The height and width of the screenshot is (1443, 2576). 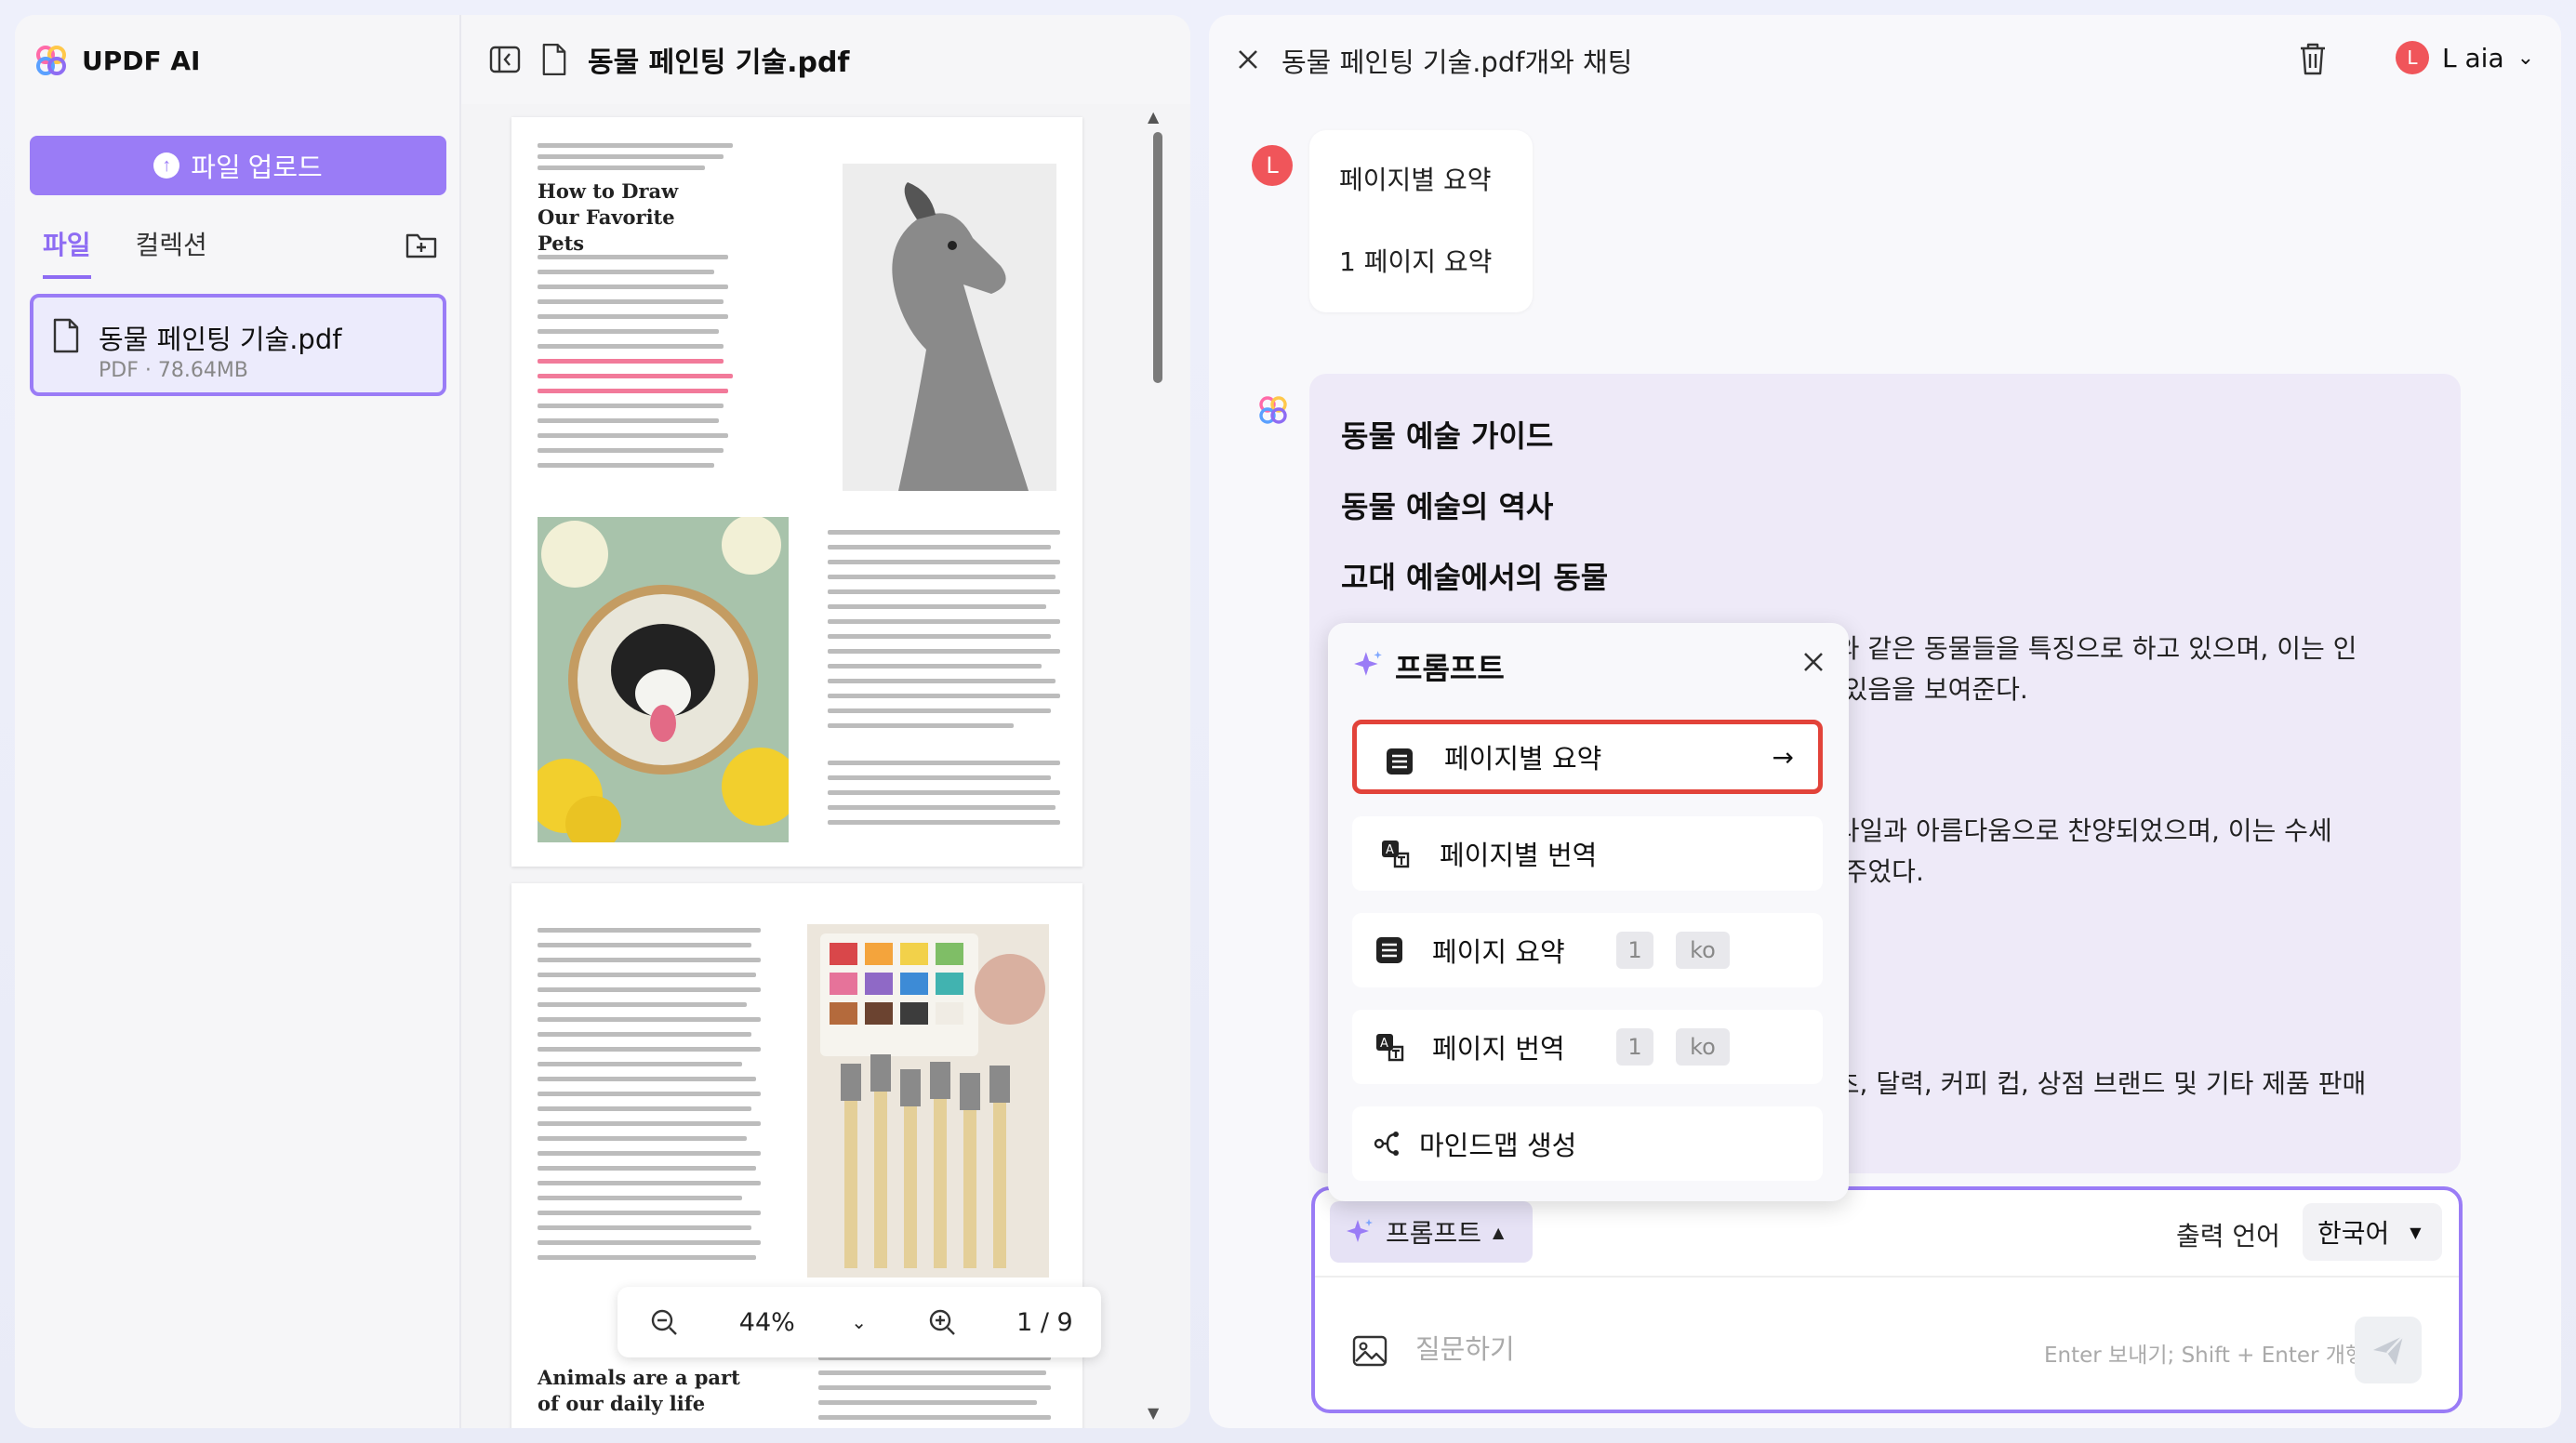 I want to click on updf-logo-icon, so click(x=51, y=60).